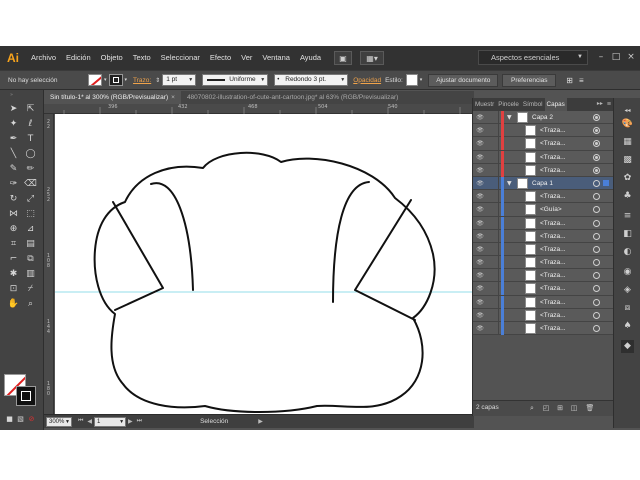 Image resolution: width=640 pixels, height=480 pixels. I want to click on layers-icon: ◆, so click(627, 346).